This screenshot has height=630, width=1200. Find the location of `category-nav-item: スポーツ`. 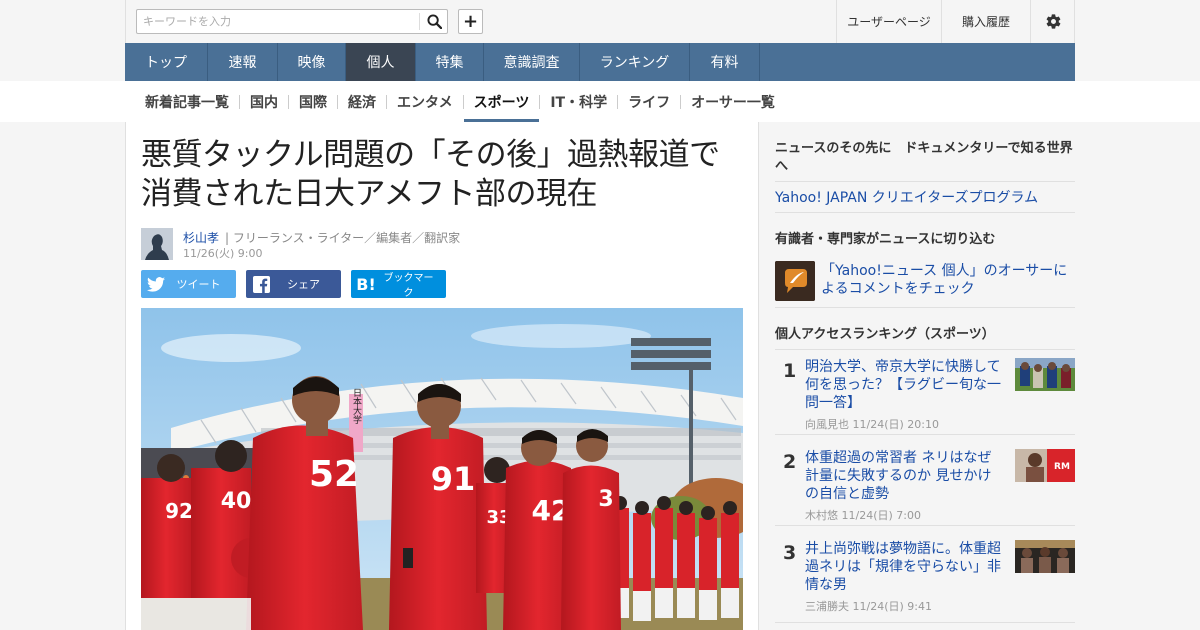

category-nav-item: スポーツ is located at coordinates (501, 101).